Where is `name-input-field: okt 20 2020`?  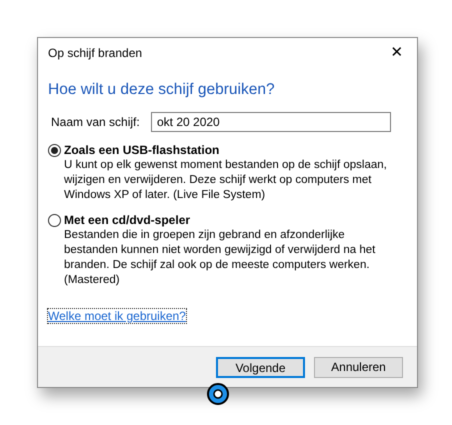 name-input-field: okt 20 2020 is located at coordinates (271, 122).